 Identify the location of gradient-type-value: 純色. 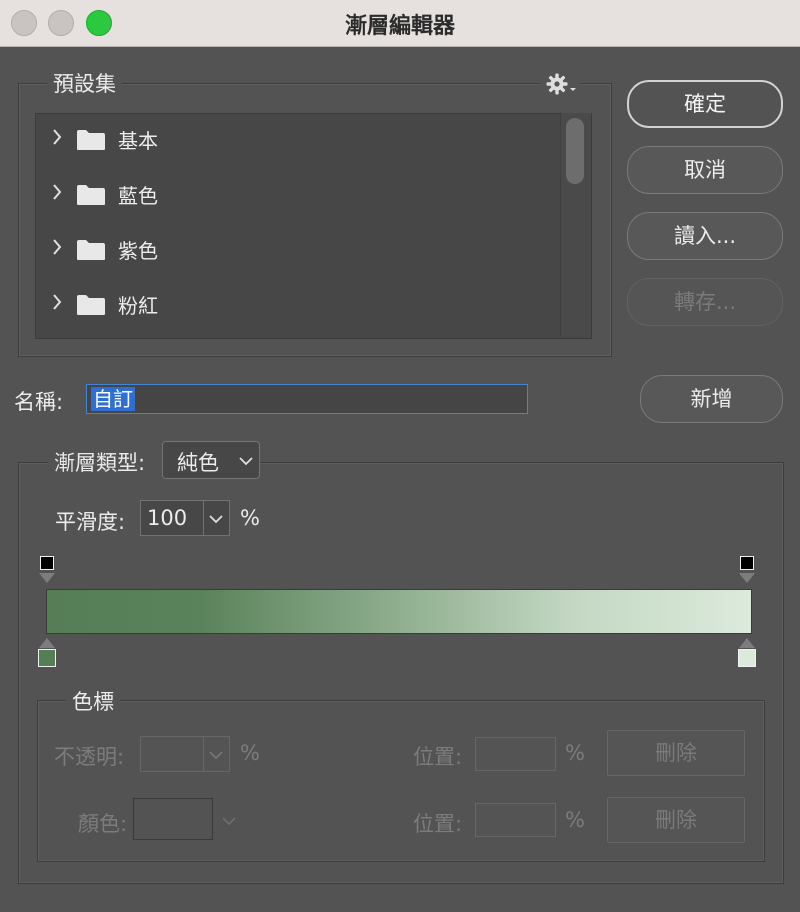
(198, 463).